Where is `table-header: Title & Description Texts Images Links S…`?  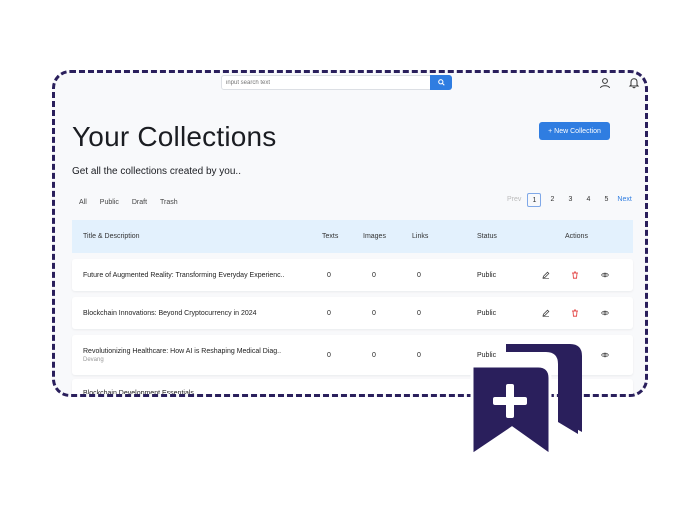
table-header: Title & Description Texts Images Links S… is located at coordinates (352, 236).